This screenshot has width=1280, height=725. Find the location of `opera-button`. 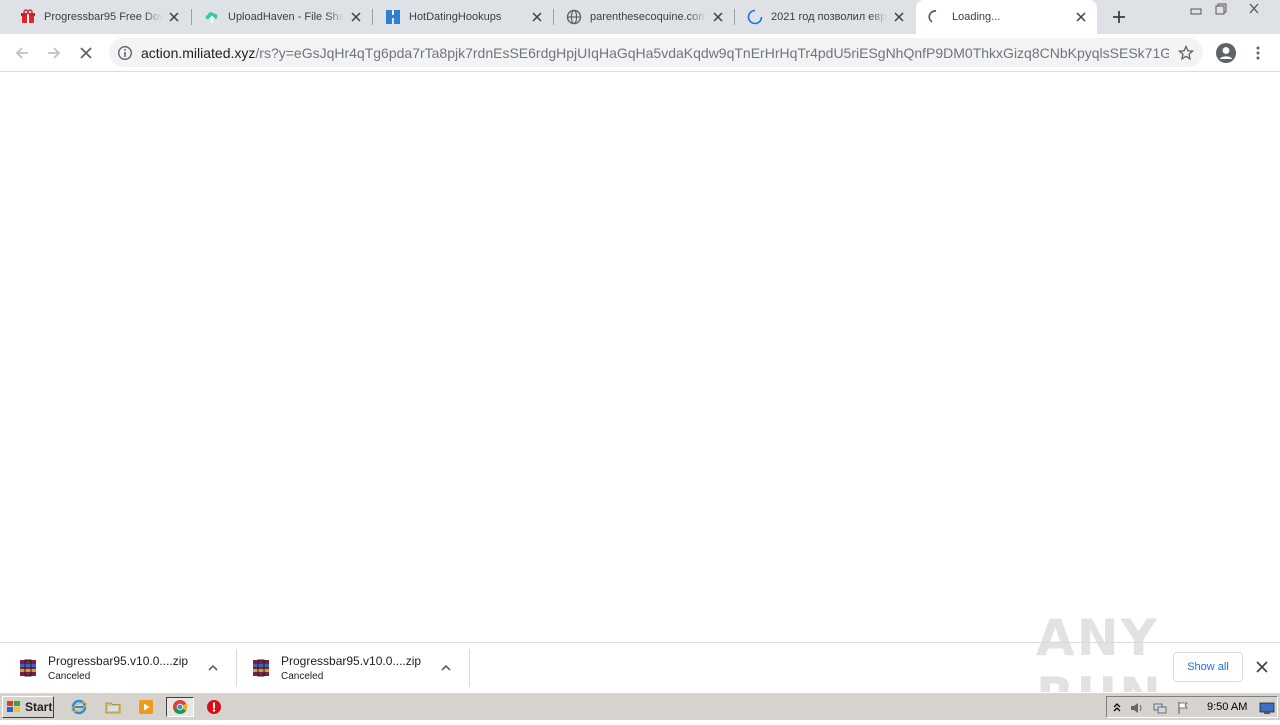

opera-button is located at coordinates (214, 707).